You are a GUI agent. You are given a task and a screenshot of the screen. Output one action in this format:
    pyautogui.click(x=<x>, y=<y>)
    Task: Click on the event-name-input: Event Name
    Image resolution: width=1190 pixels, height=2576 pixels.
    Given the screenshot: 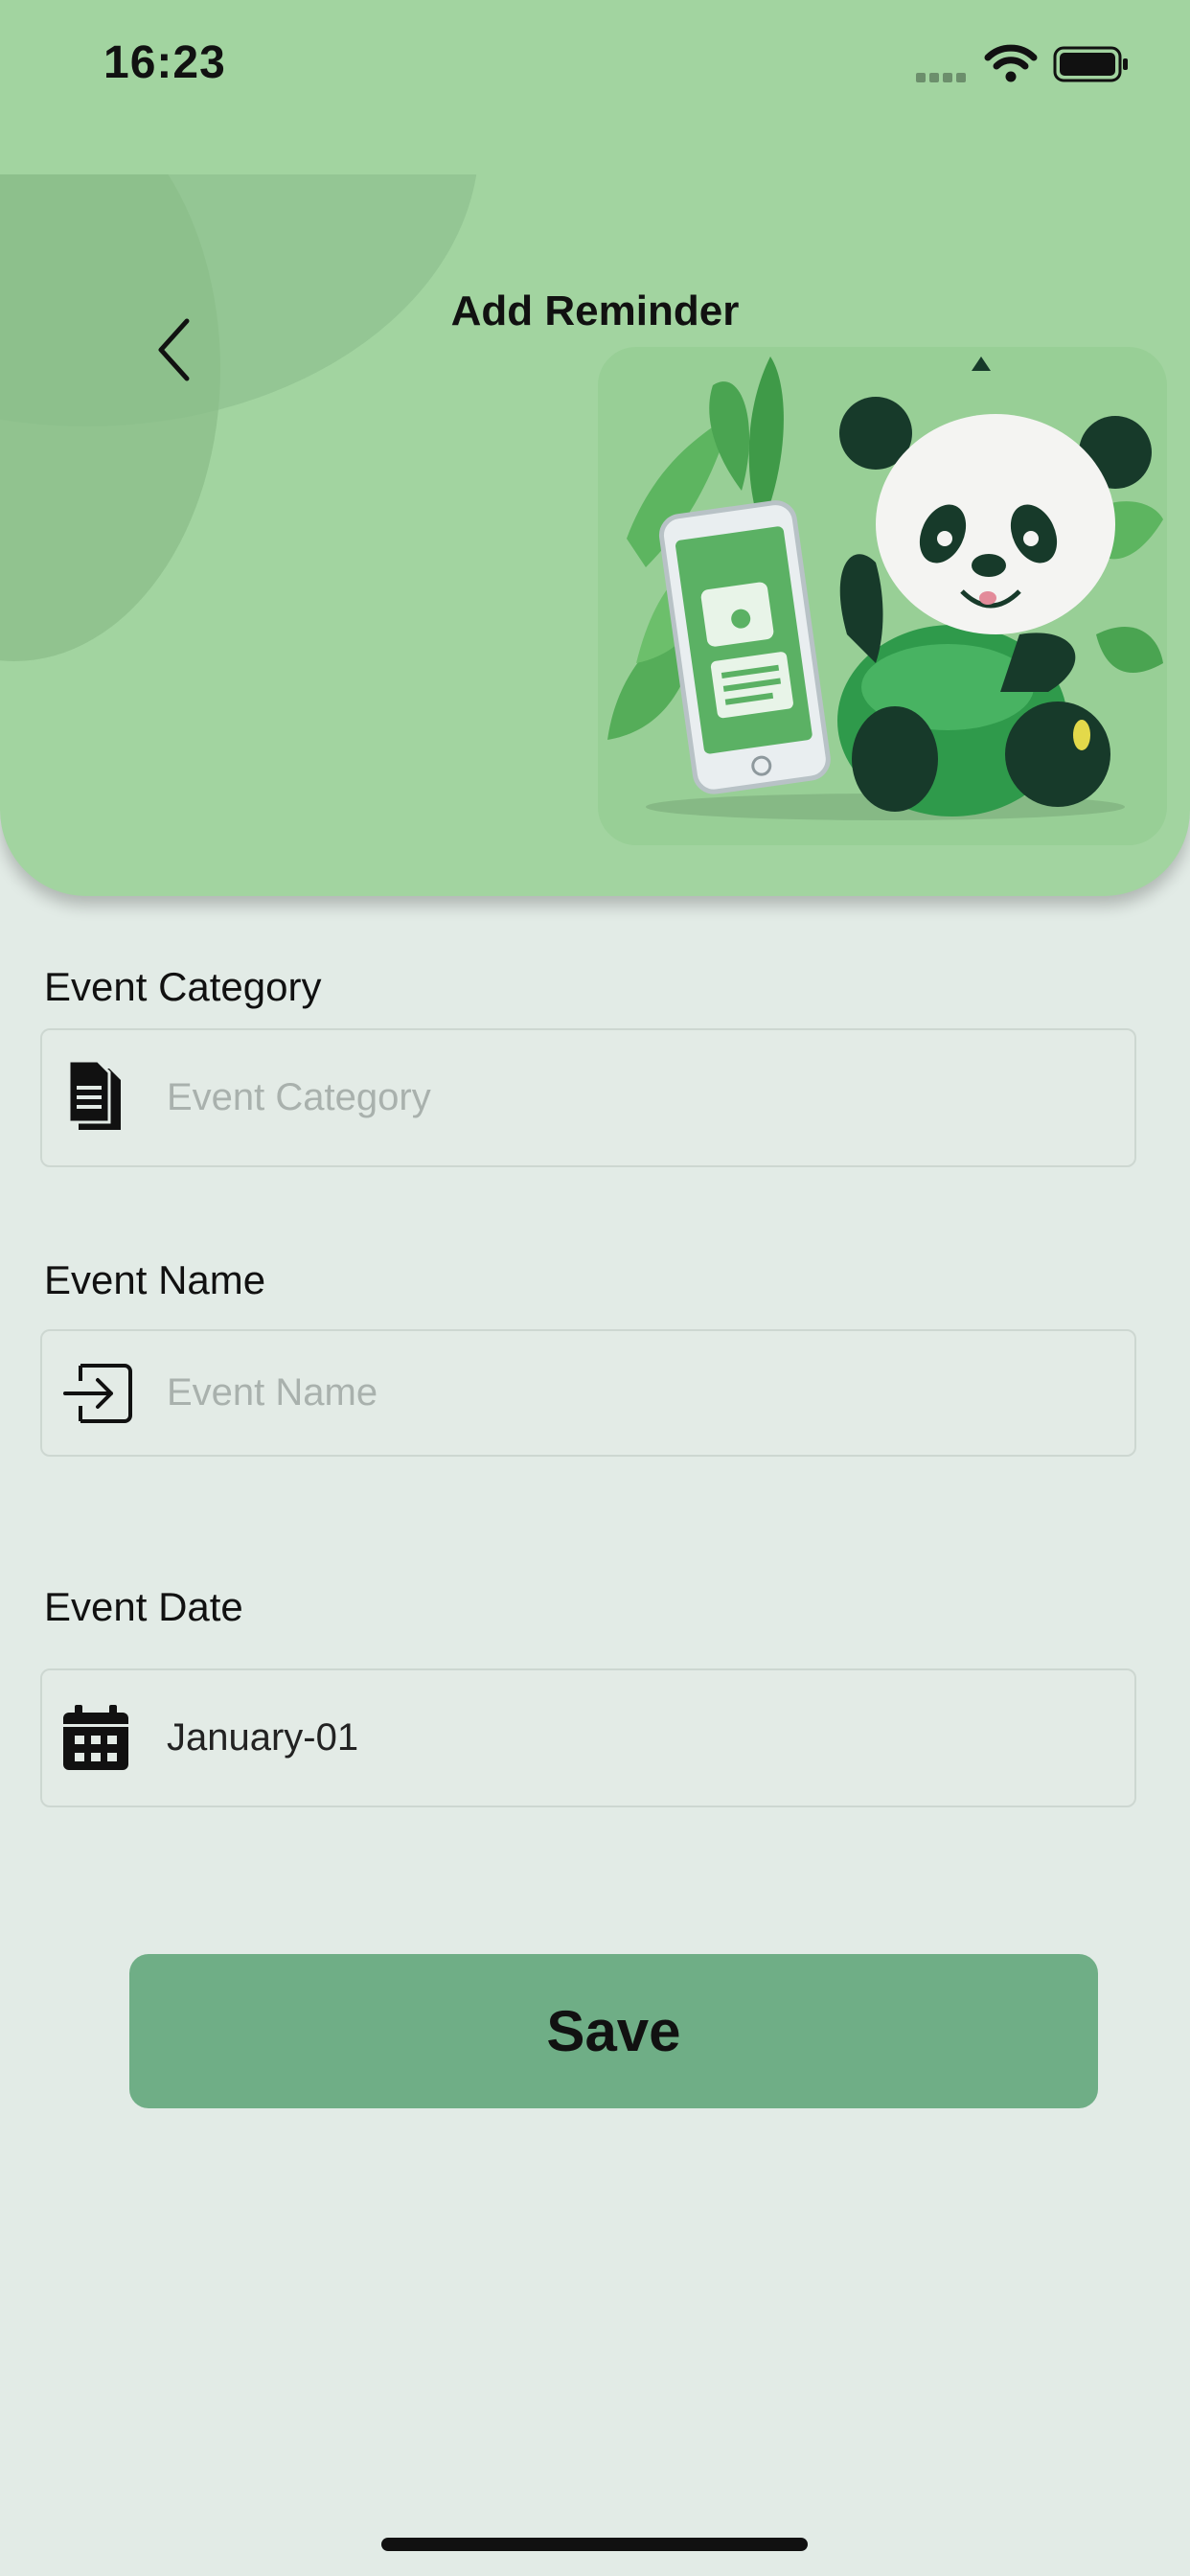 What is the action you would take?
    pyautogui.click(x=272, y=1392)
    